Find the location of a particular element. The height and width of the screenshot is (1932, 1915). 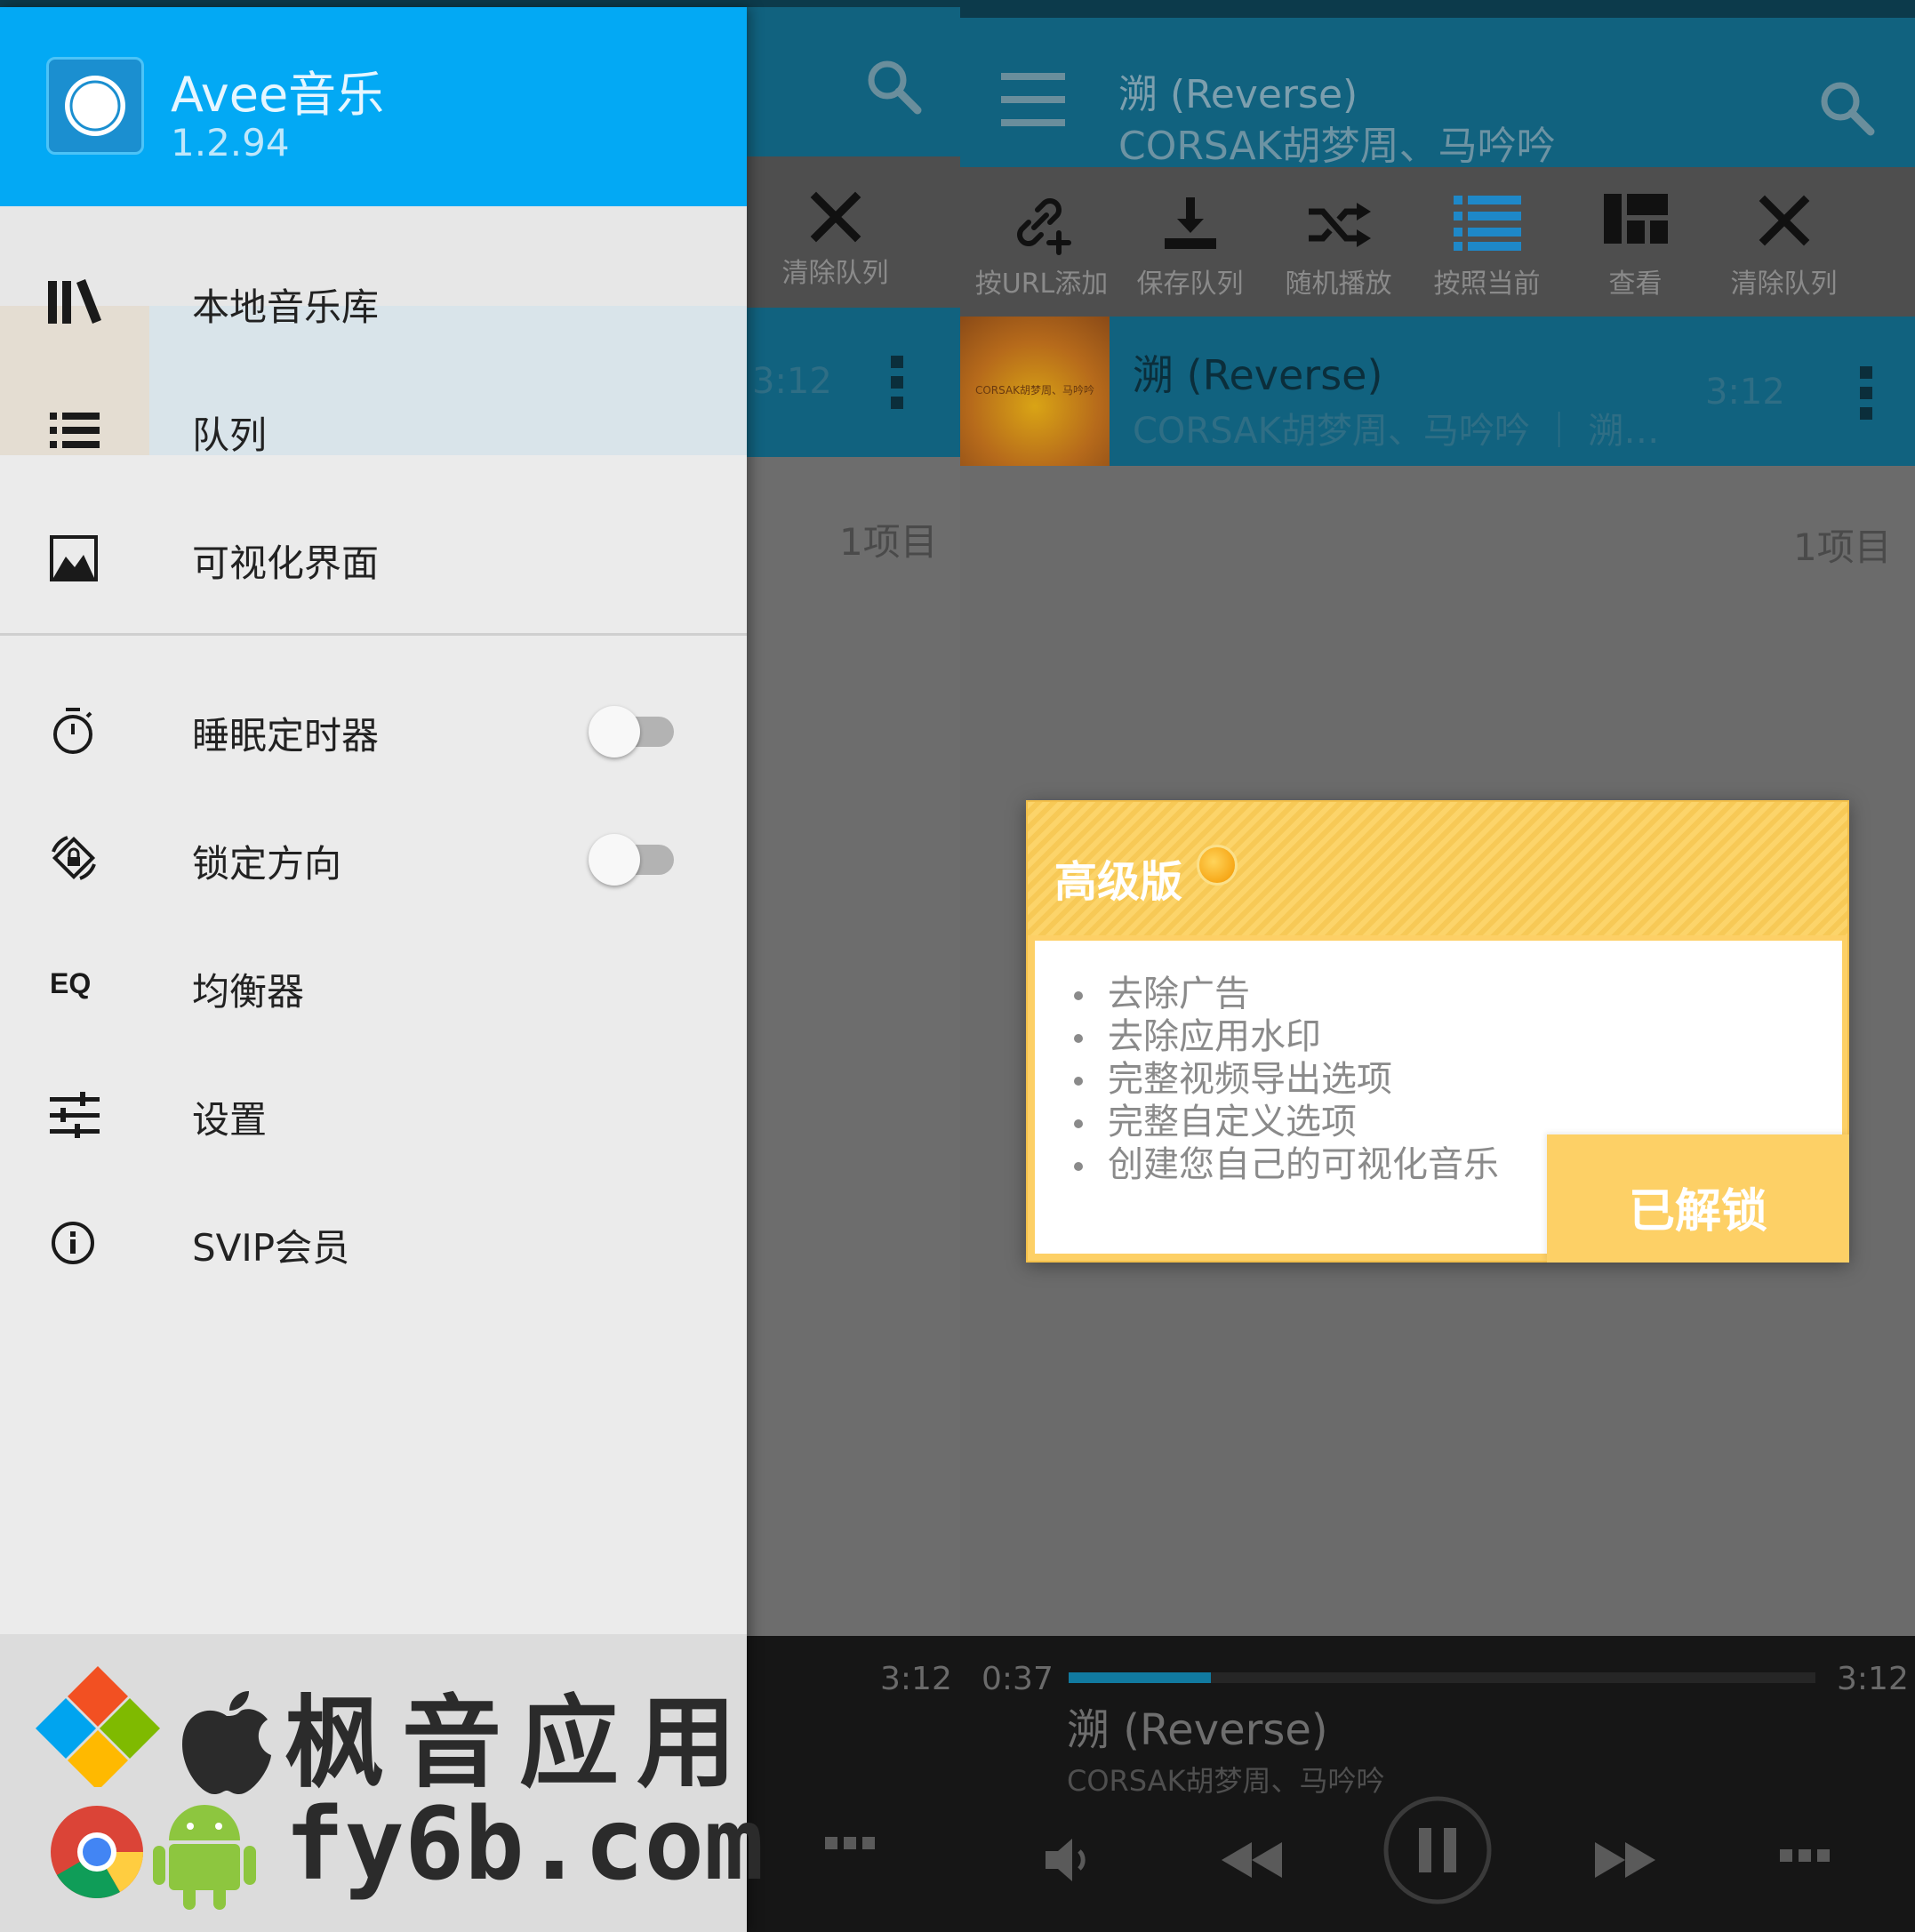

drawer-item-sleep-timer: 睡眠定时器 is located at coordinates (373, 729).